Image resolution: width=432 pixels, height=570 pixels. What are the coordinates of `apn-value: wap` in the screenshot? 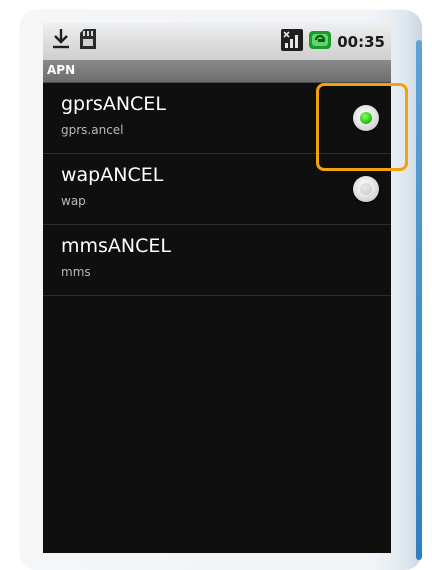 It's located at (73, 201).